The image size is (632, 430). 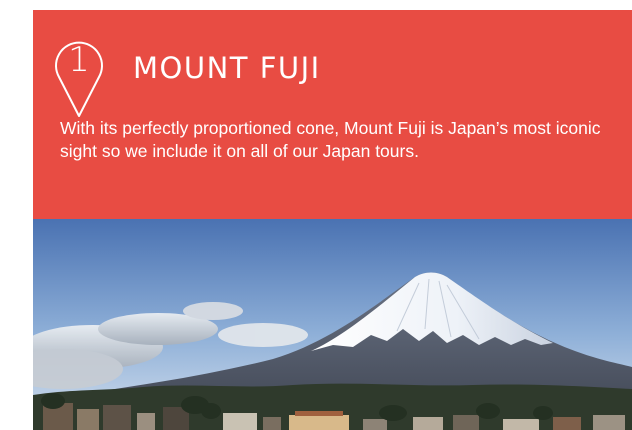 I want to click on marker-number: 1, so click(x=79, y=60).